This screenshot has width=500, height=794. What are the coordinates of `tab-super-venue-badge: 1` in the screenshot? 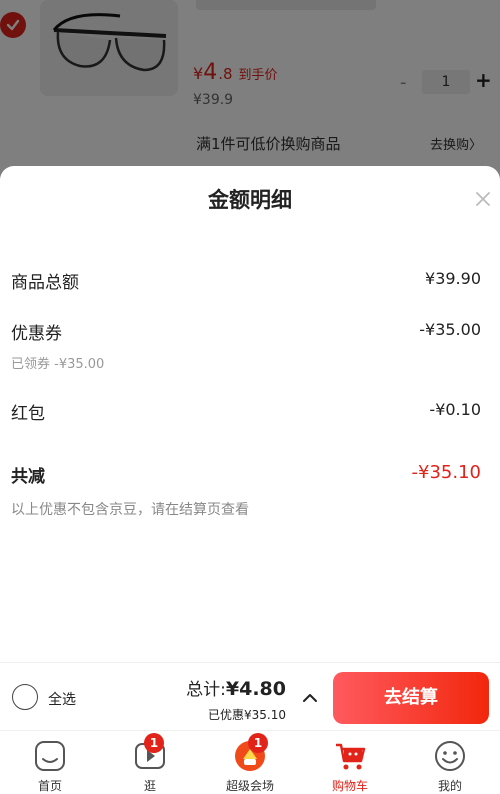 It's located at (258, 743).